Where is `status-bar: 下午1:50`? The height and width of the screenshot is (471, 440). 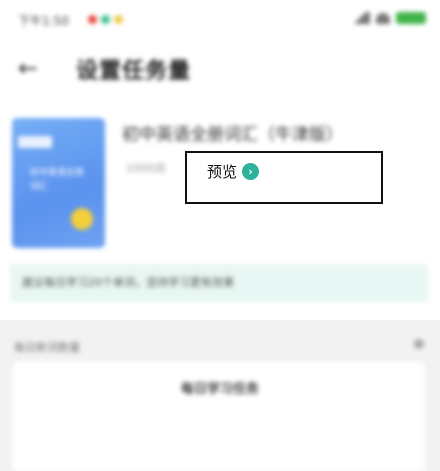
status-bar: 下午1:50 is located at coordinates (220, 20).